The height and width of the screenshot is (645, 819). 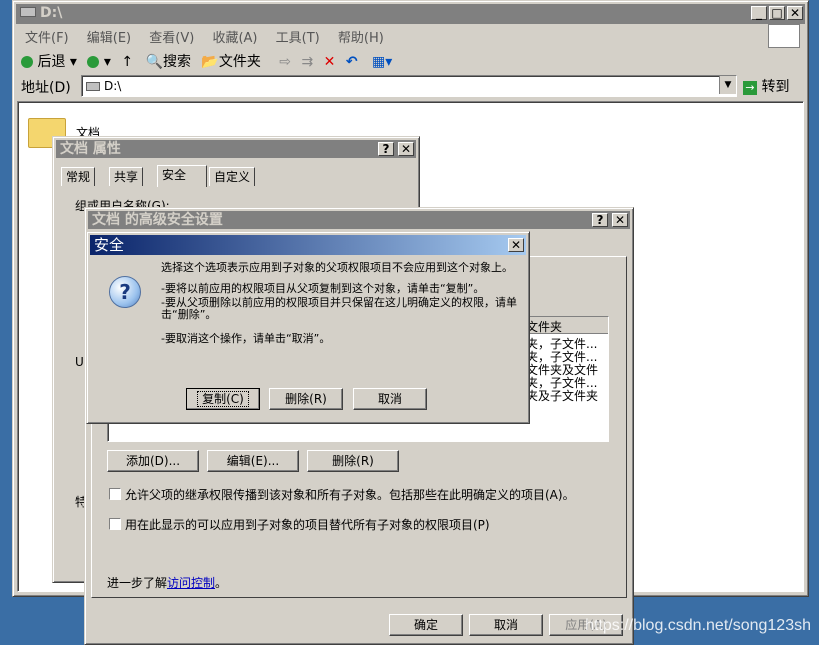 What do you see at coordinates (330, 62) in the screenshot?
I see `delete-icon: ✕` at bounding box center [330, 62].